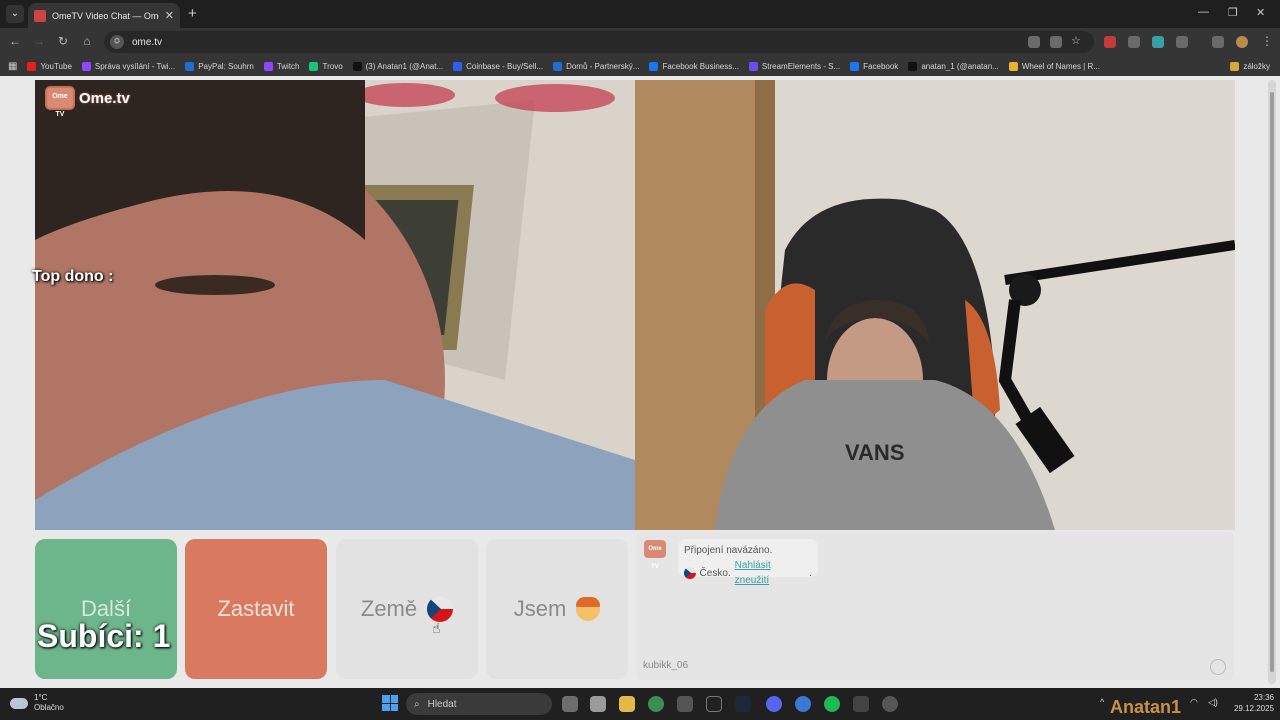  What do you see at coordinates (1218, 42) in the screenshot?
I see `reading-list-icon` at bounding box center [1218, 42].